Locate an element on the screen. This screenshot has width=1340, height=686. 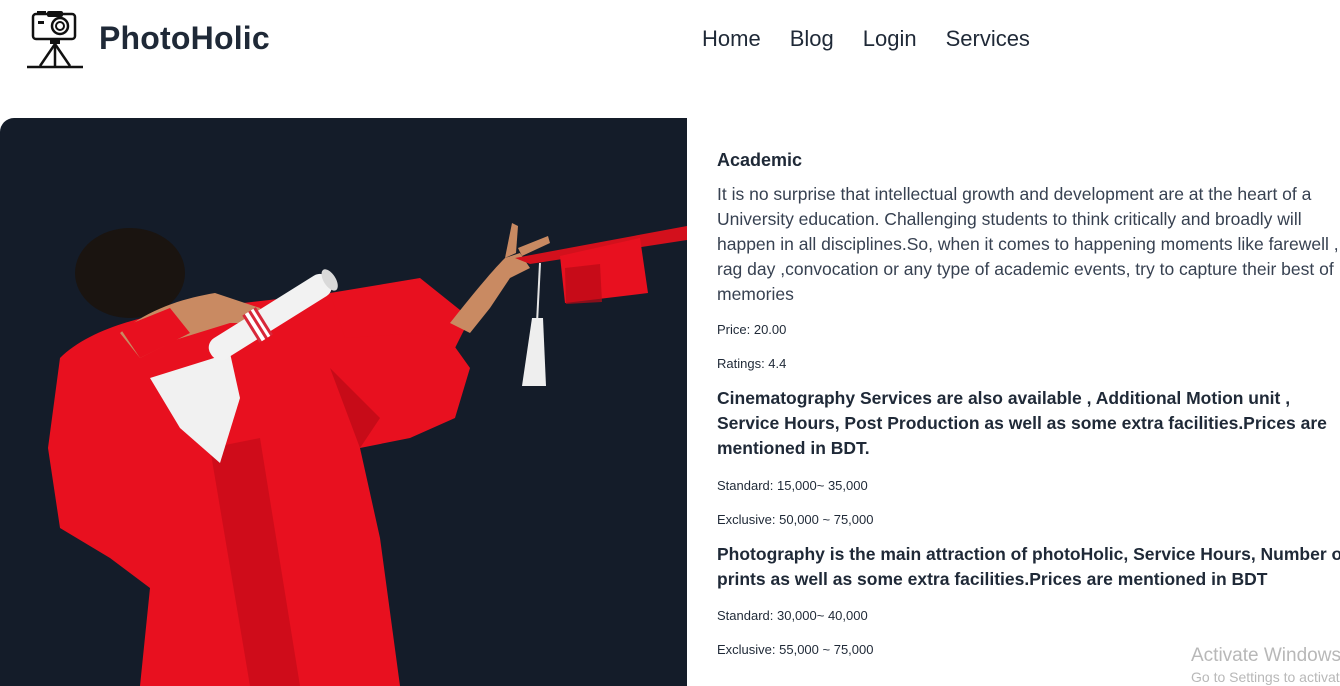
cinematography-standard-price: Standard: 15,000~ 35,000 is located at coordinates (792, 485).